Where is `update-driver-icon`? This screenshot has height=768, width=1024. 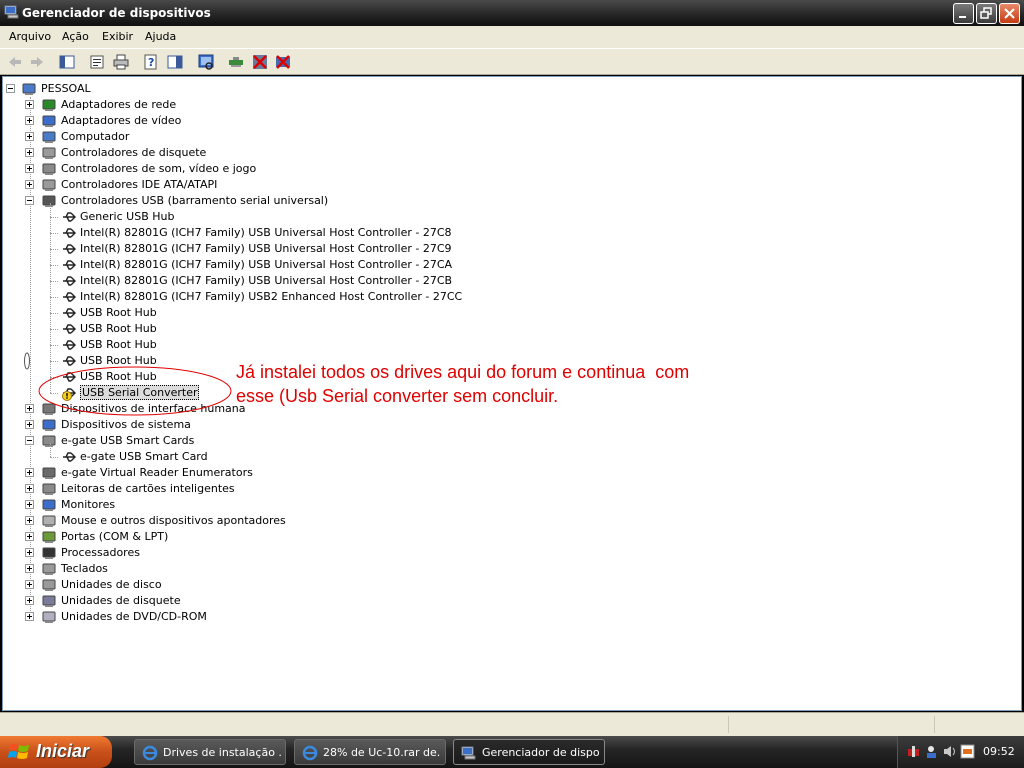
update-driver-icon is located at coordinates (236, 62).